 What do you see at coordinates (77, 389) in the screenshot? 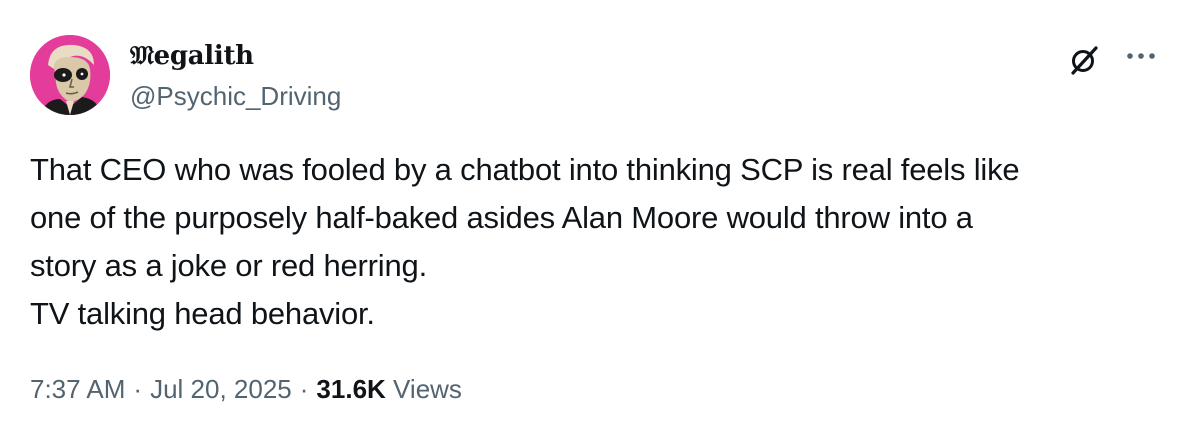
I see `tweet-time: 7:37 AM` at bounding box center [77, 389].